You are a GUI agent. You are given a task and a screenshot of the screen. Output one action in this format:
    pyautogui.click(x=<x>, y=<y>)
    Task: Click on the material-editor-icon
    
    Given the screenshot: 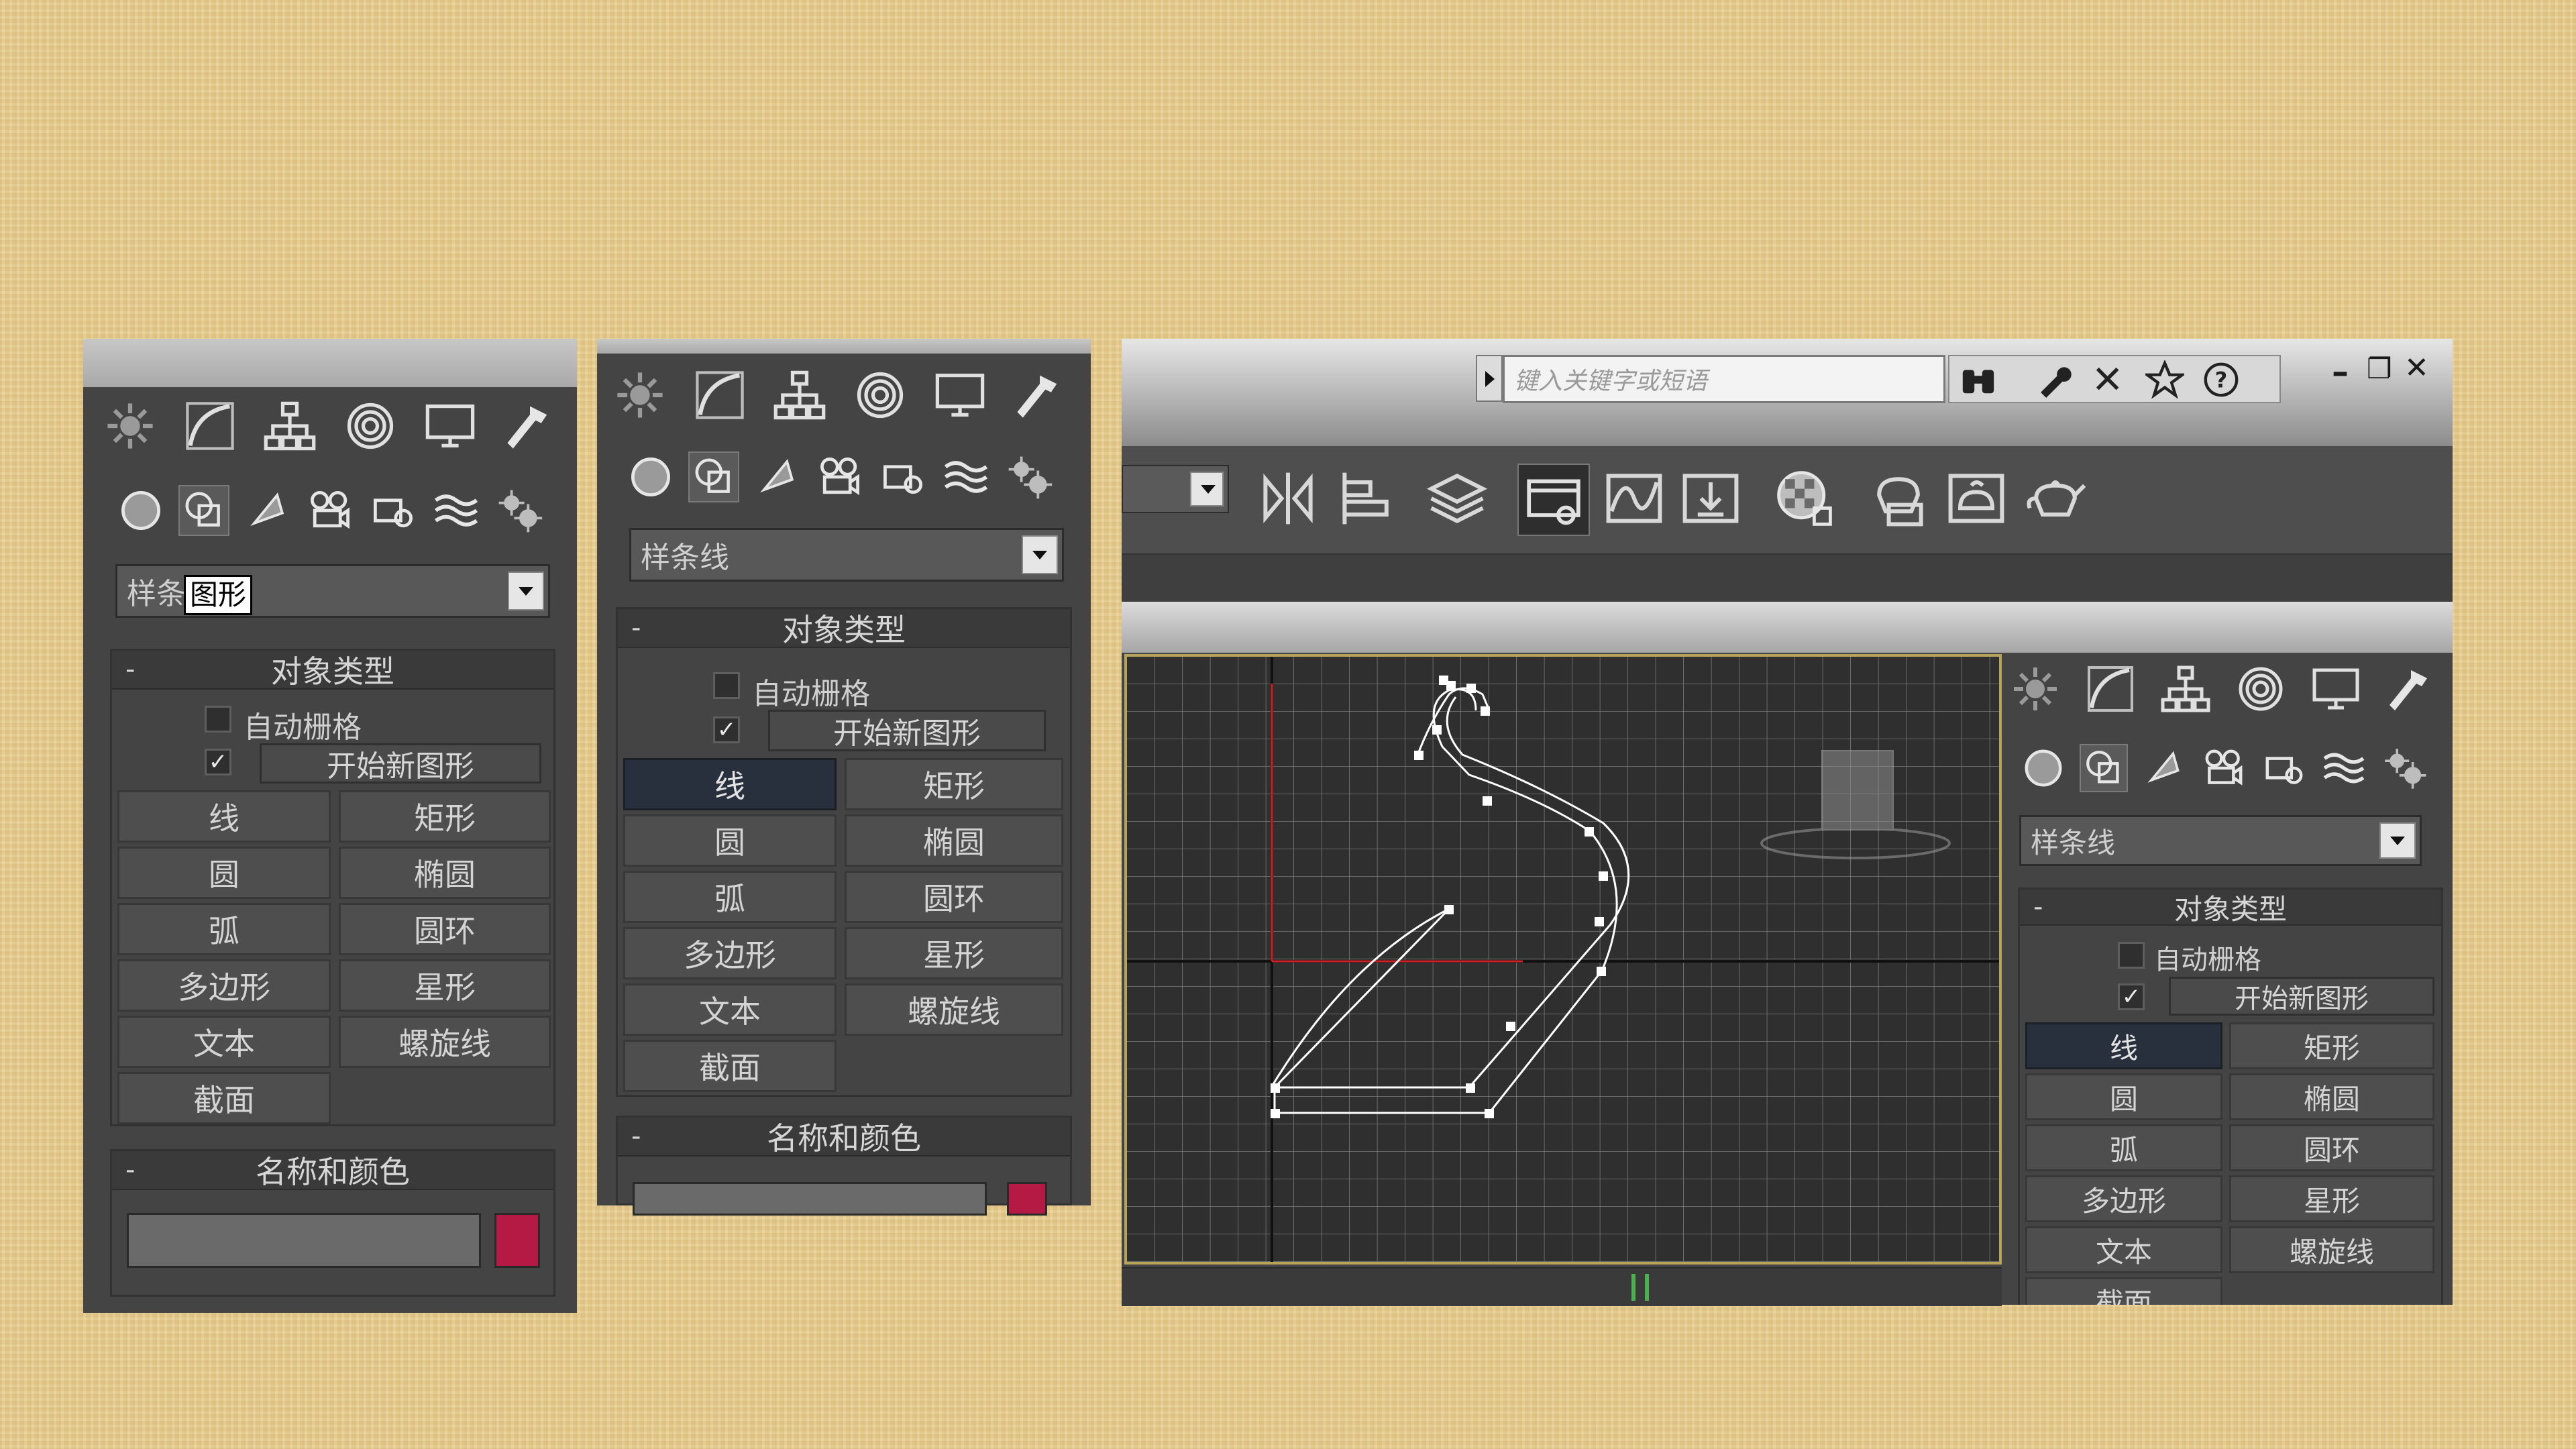 What is the action you would take?
    pyautogui.click(x=1804, y=498)
    